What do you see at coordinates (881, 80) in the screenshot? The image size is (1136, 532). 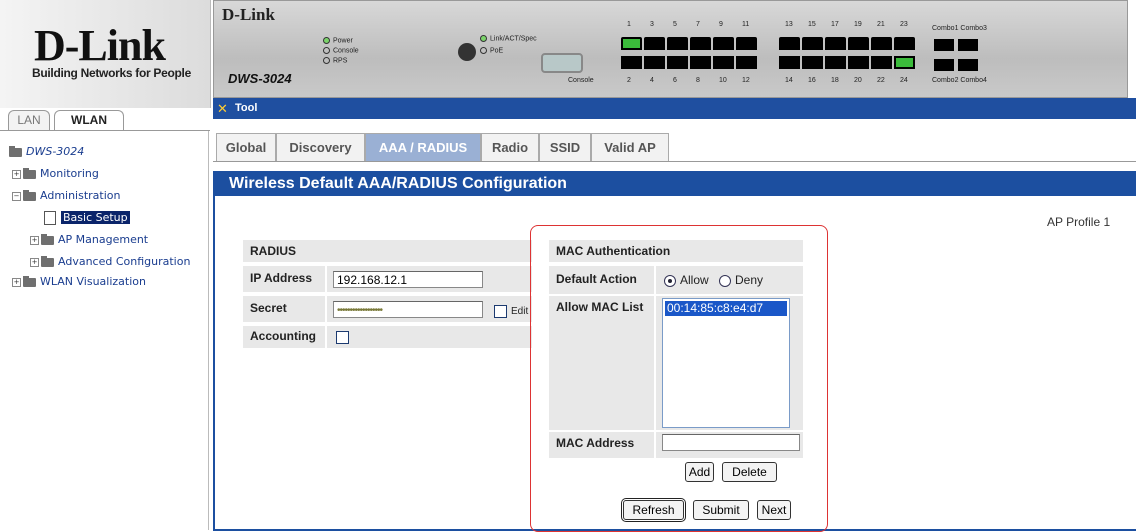 I see `port-number: 22` at bounding box center [881, 80].